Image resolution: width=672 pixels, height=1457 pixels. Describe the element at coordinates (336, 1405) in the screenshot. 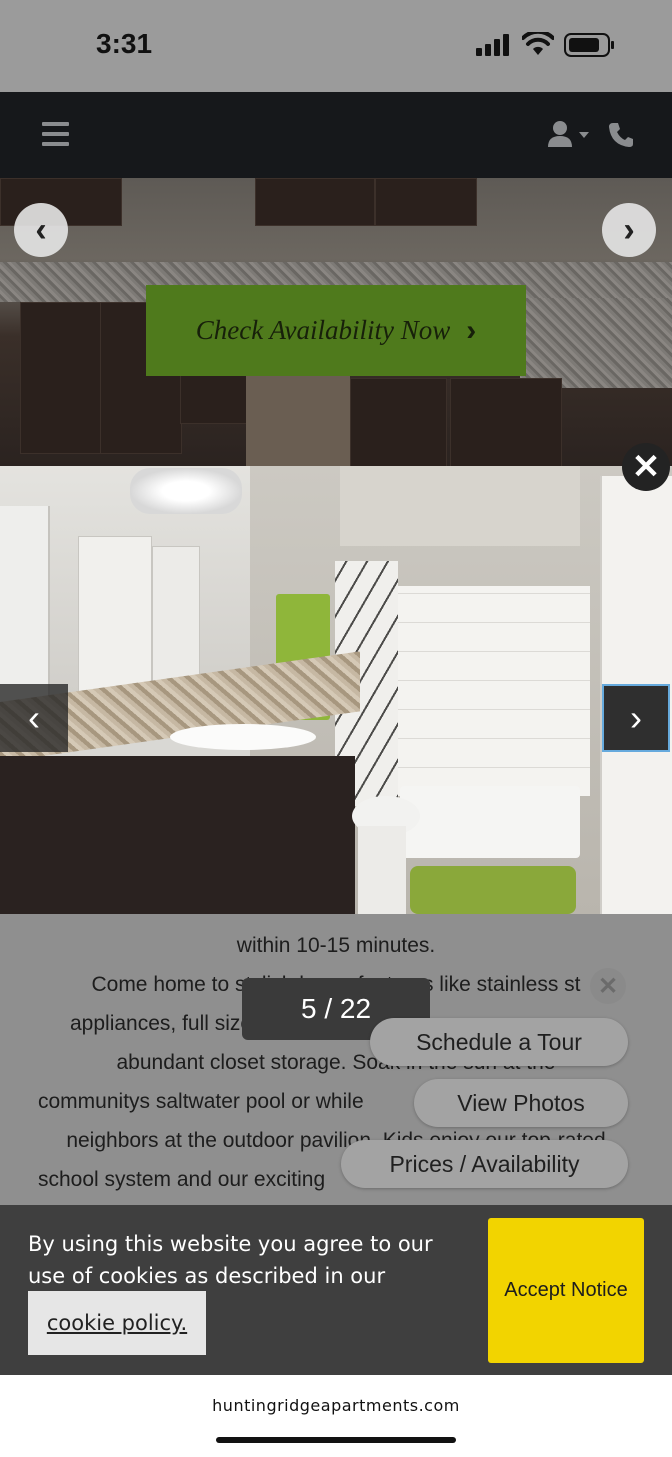

I see `browser-url: huntingridgeapartments.com` at that location.